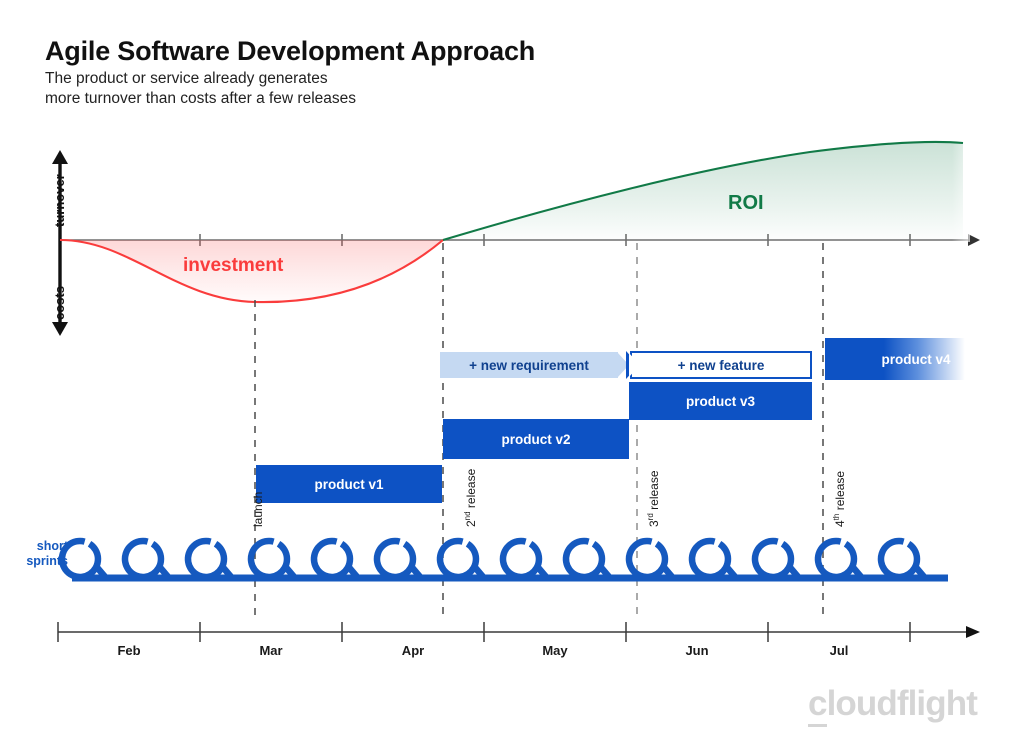 Image resolution: width=1024 pixels, height=756 pixels. What do you see at coordinates (654, 523) in the screenshot?
I see `release-3-ordinal: 3` at bounding box center [654, 523].